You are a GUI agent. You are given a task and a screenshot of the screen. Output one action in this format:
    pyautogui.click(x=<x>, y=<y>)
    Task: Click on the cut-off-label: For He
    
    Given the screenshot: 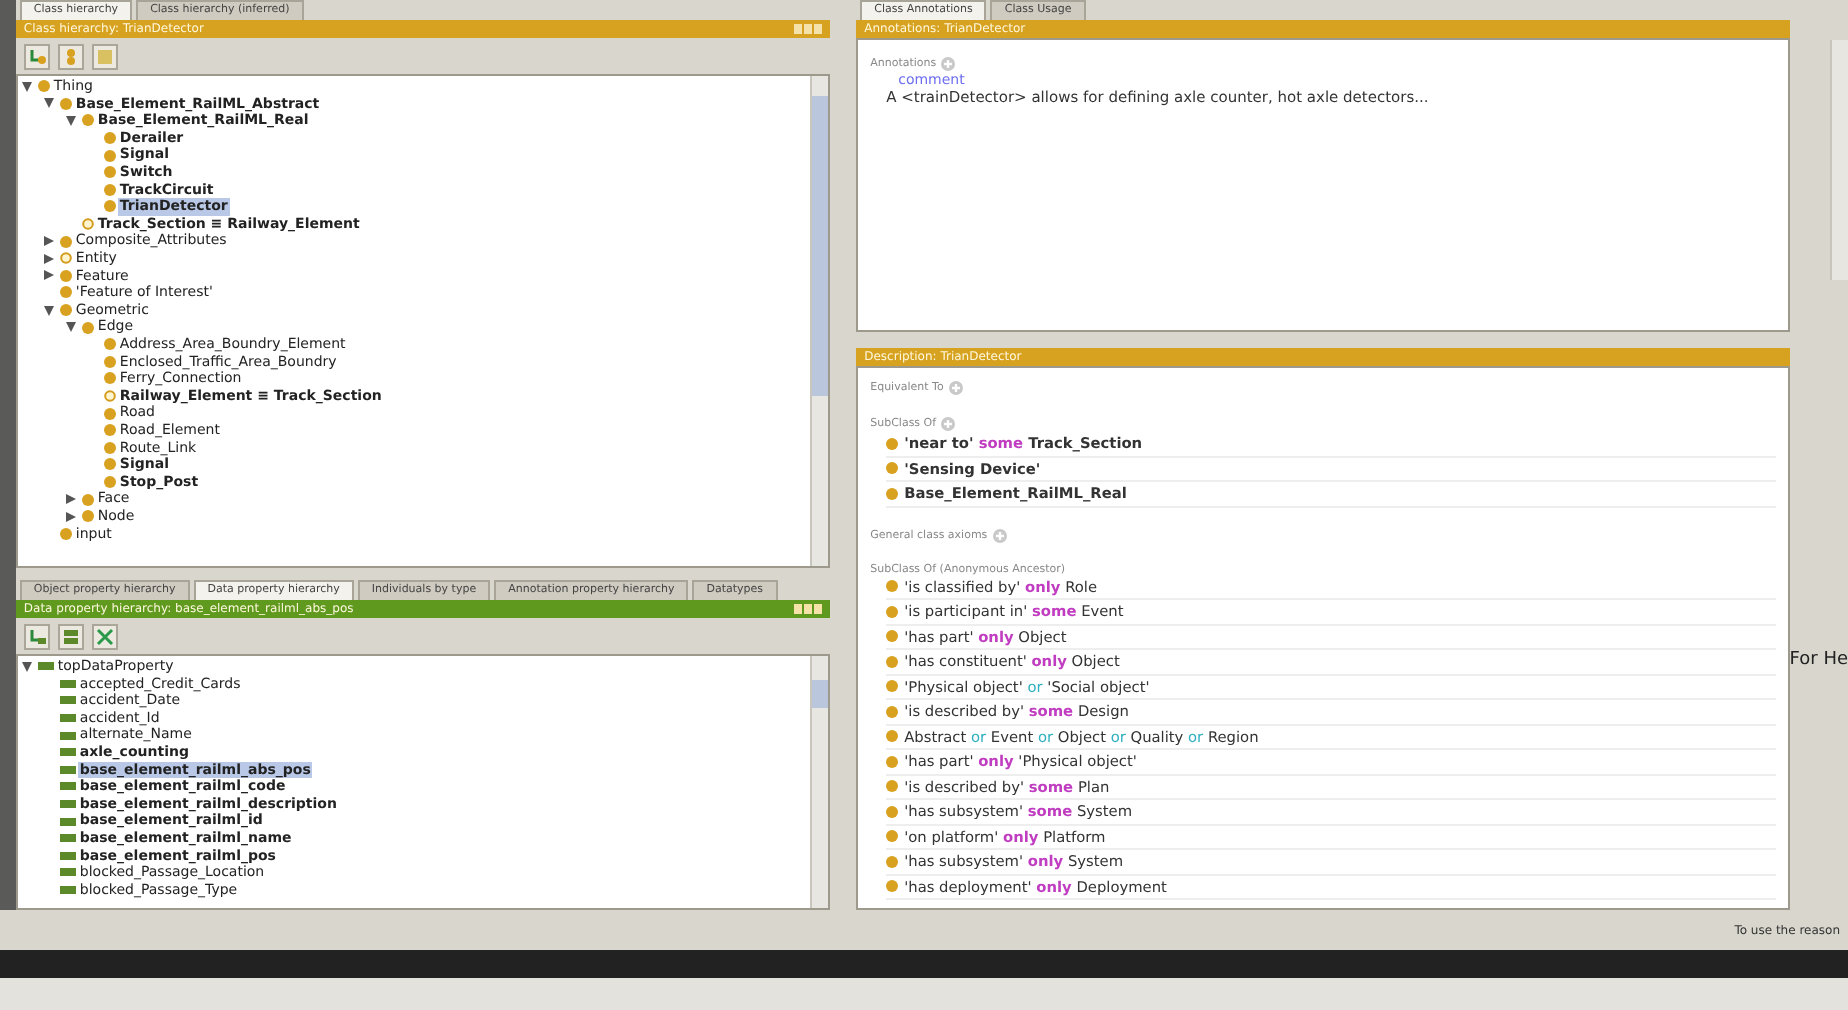 What is the action you would take?
    pyautogui.click(x=1818, y=660)
    